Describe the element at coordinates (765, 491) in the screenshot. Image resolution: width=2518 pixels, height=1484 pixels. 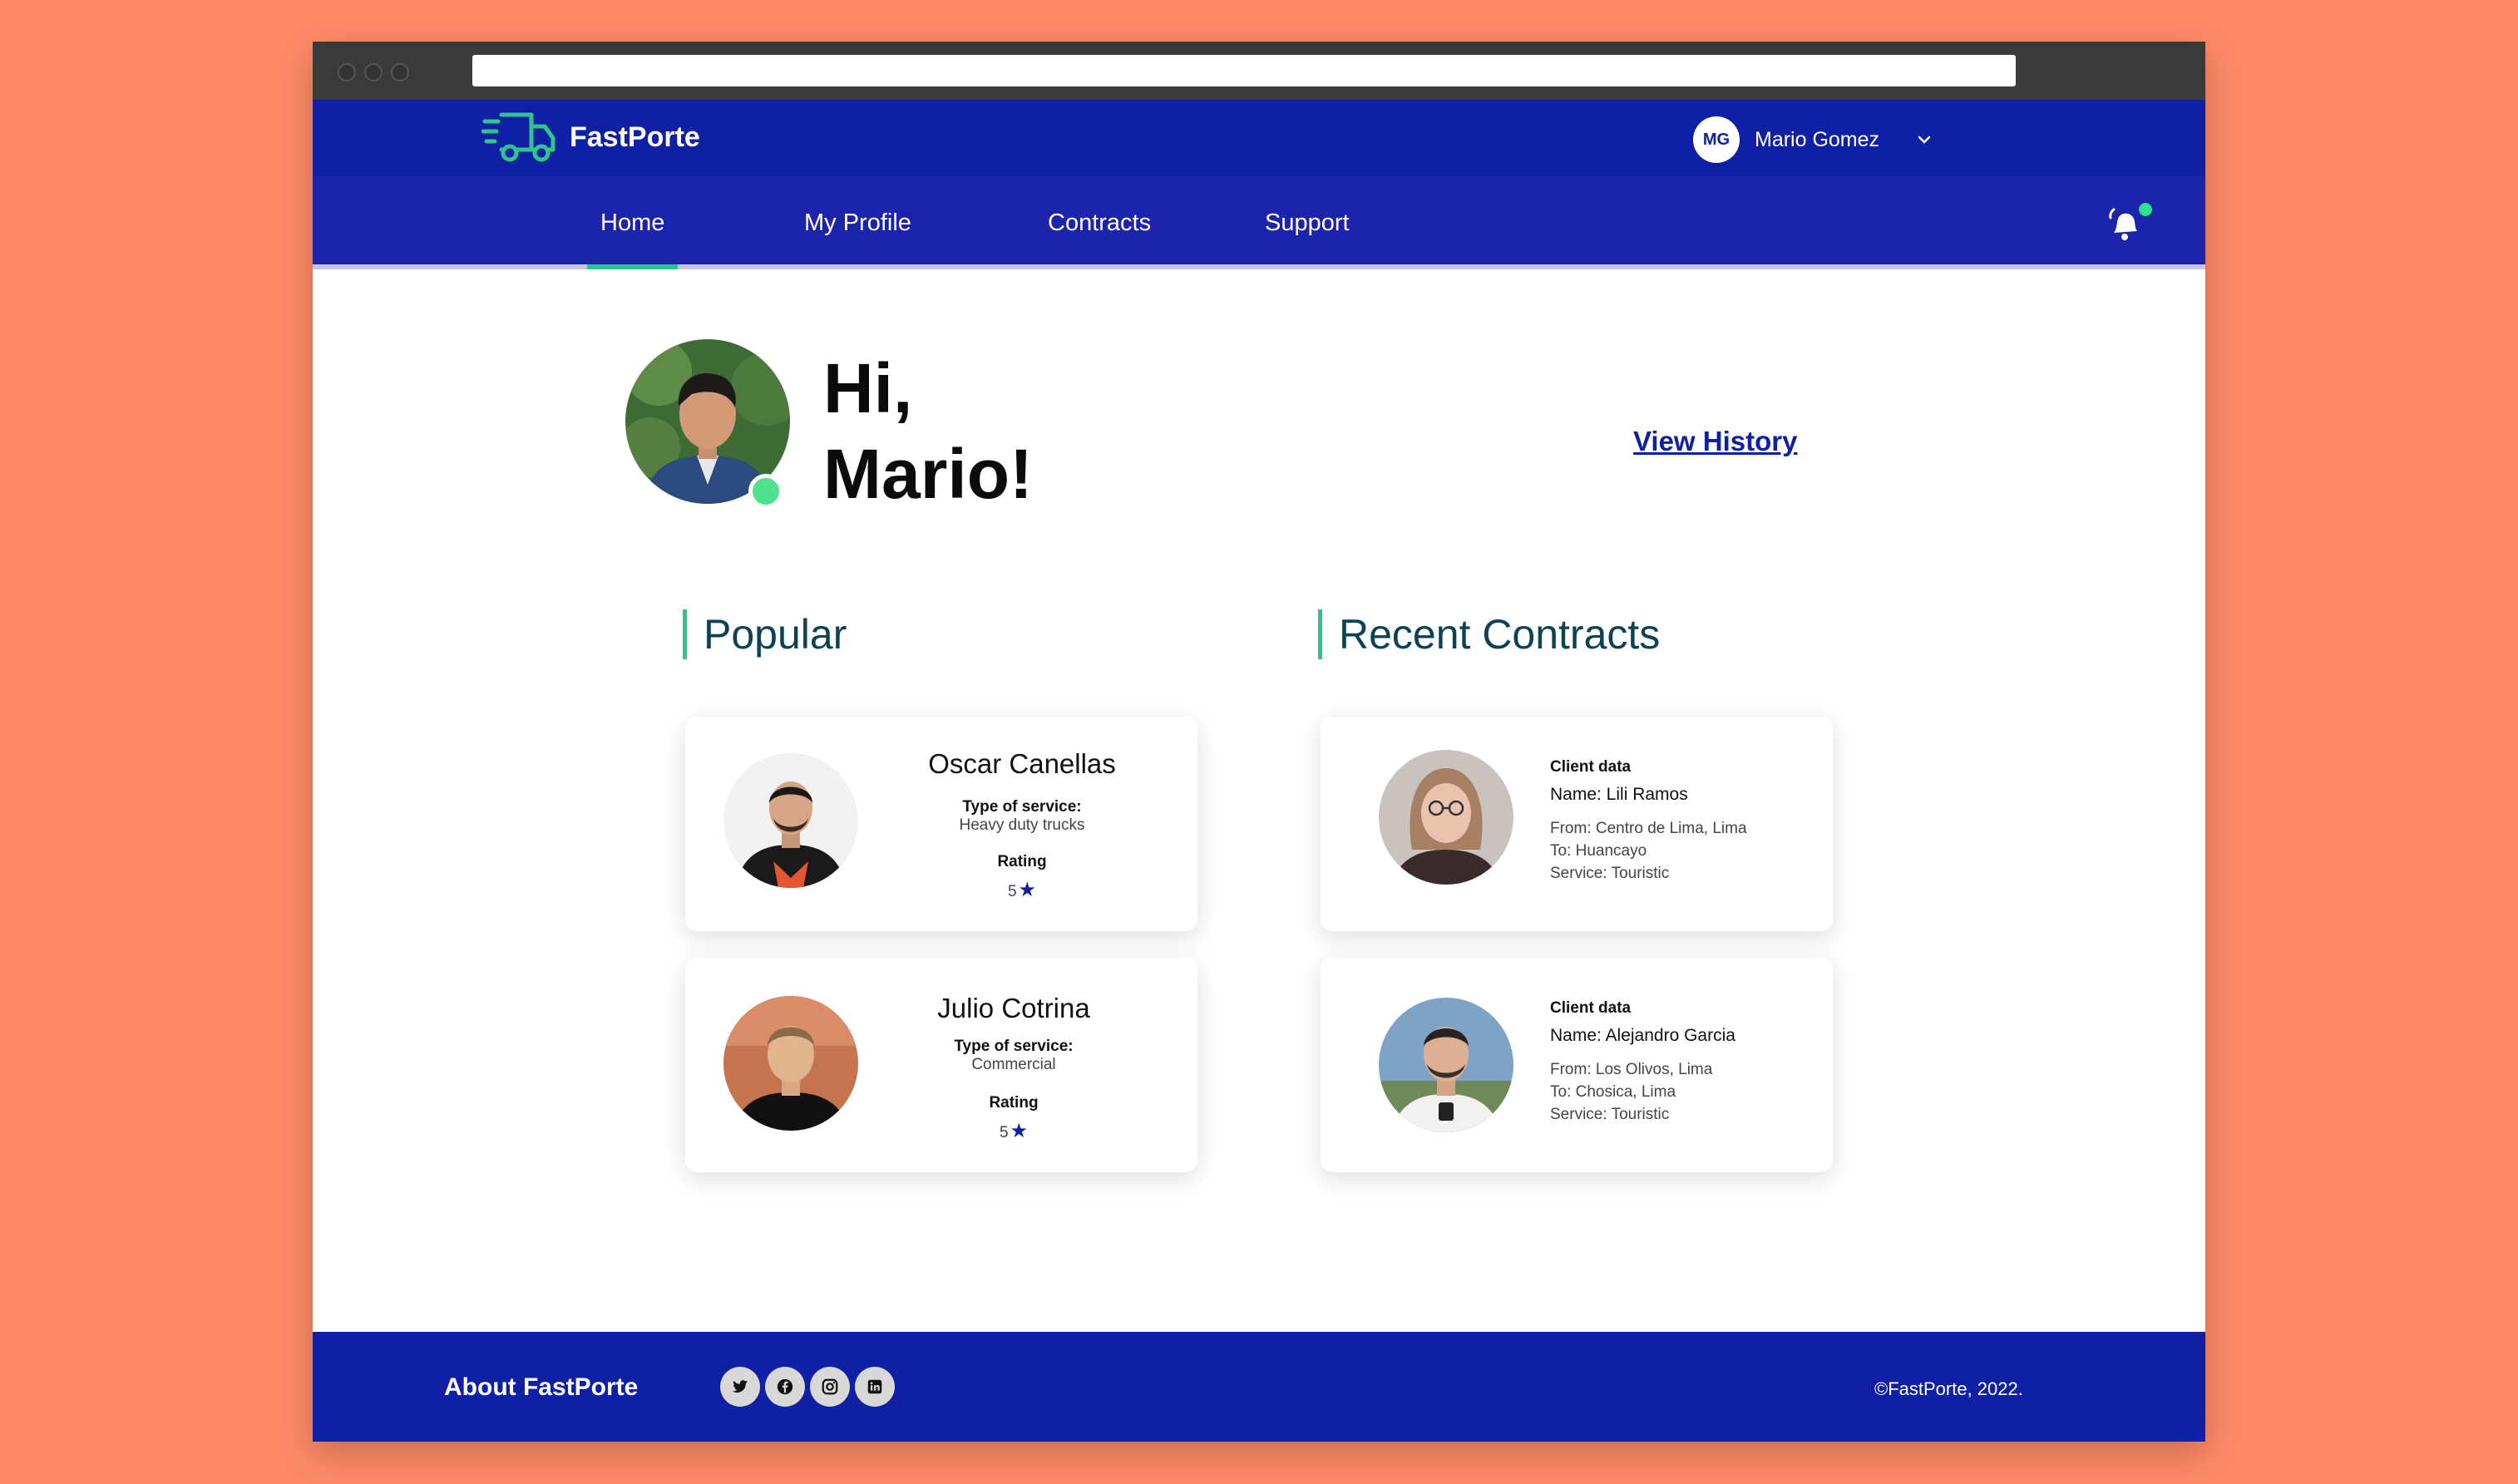
I see `online-status-indicator` at that location.